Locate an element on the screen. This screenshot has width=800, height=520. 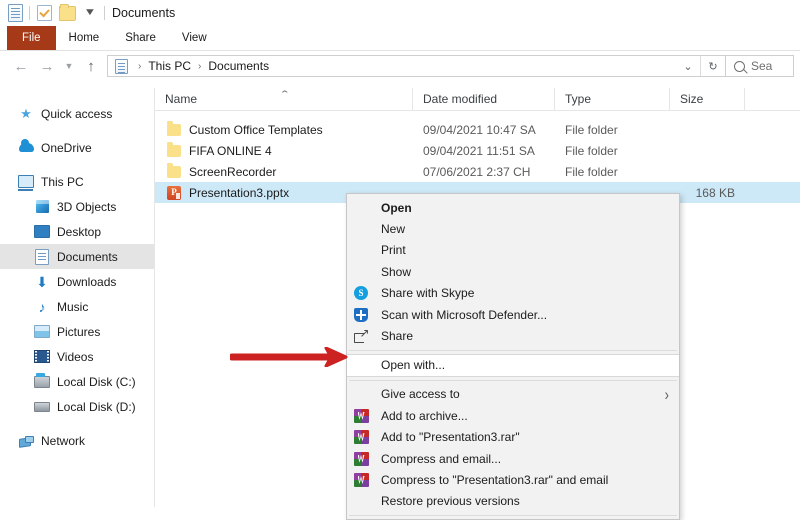
winrar-icon is located at coordinates (361, 416).